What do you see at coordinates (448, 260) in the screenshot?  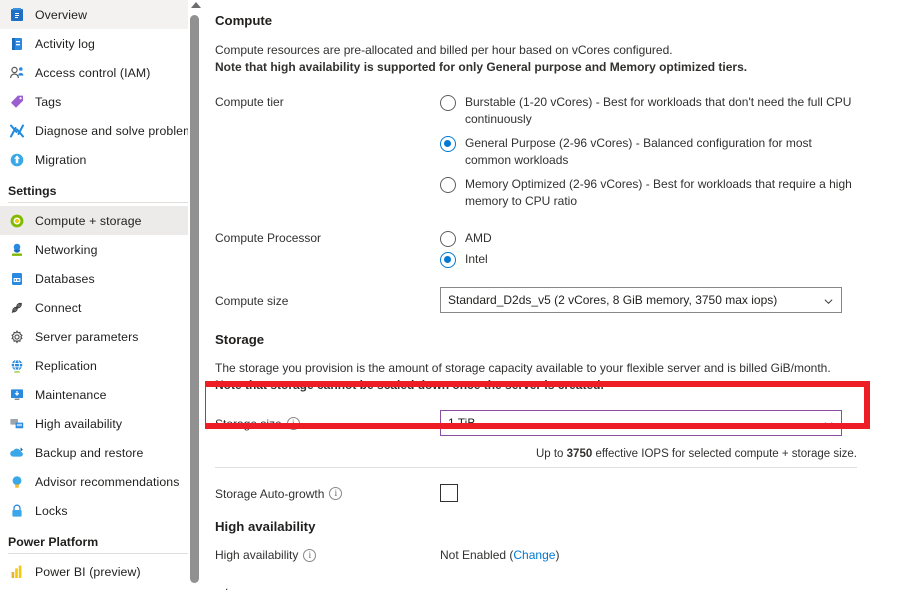 I see `radio-intel-indicator` at bounding box center [448, 260].